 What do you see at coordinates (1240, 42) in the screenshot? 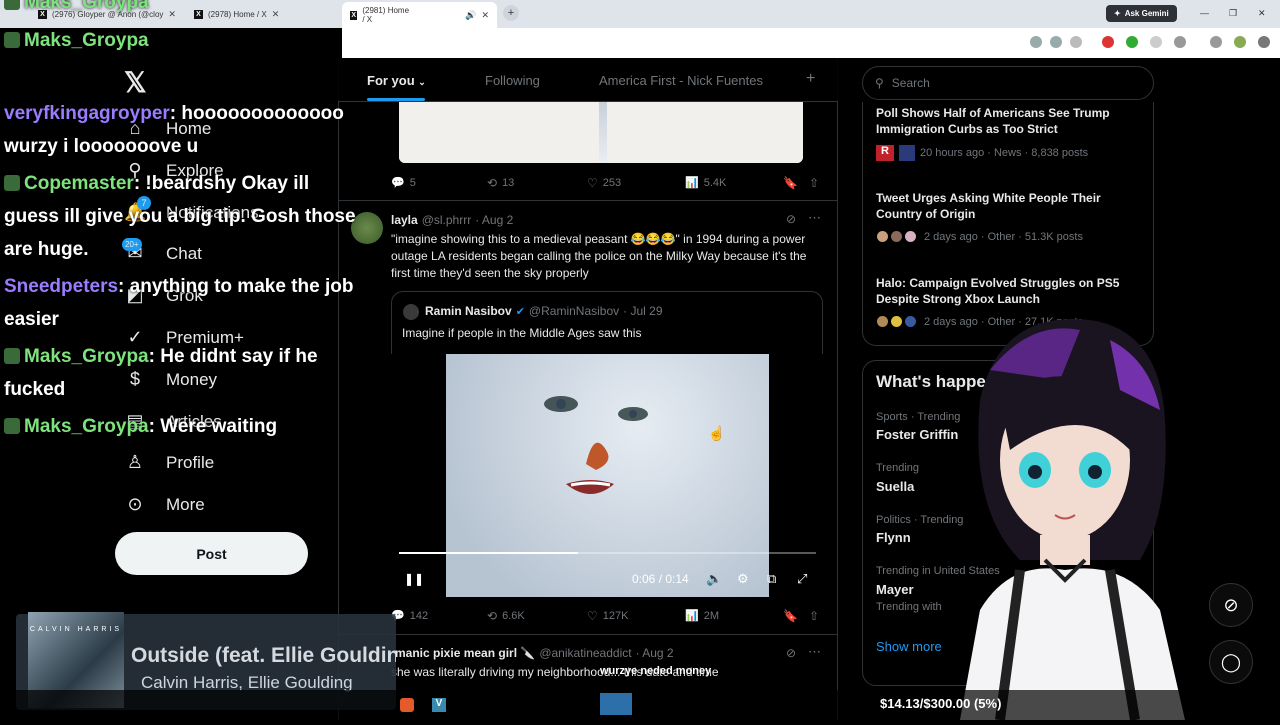
I see `profile-icon` at bounding box center [1240, 42].